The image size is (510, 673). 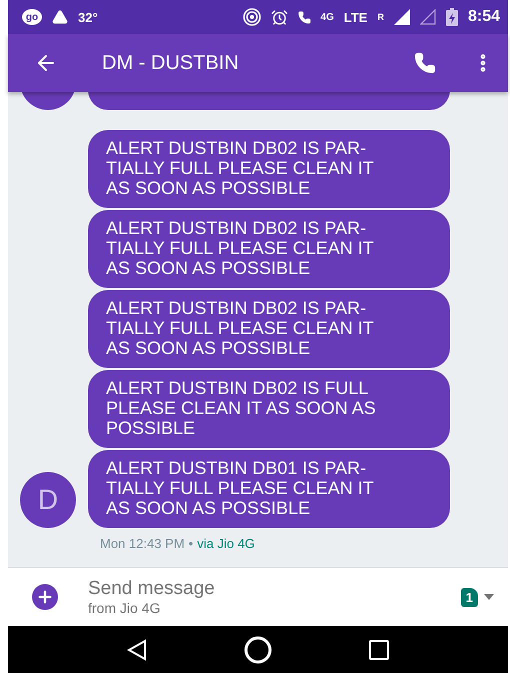 What do you see at coordinates (269, 409) in the screenshot?
I see `message-bubble: ALERT DUSTBIN DB02 IS FULL PLEASE CLEAN IT AS SOON AS POSSIBLE` at bounding box center [269, 409].